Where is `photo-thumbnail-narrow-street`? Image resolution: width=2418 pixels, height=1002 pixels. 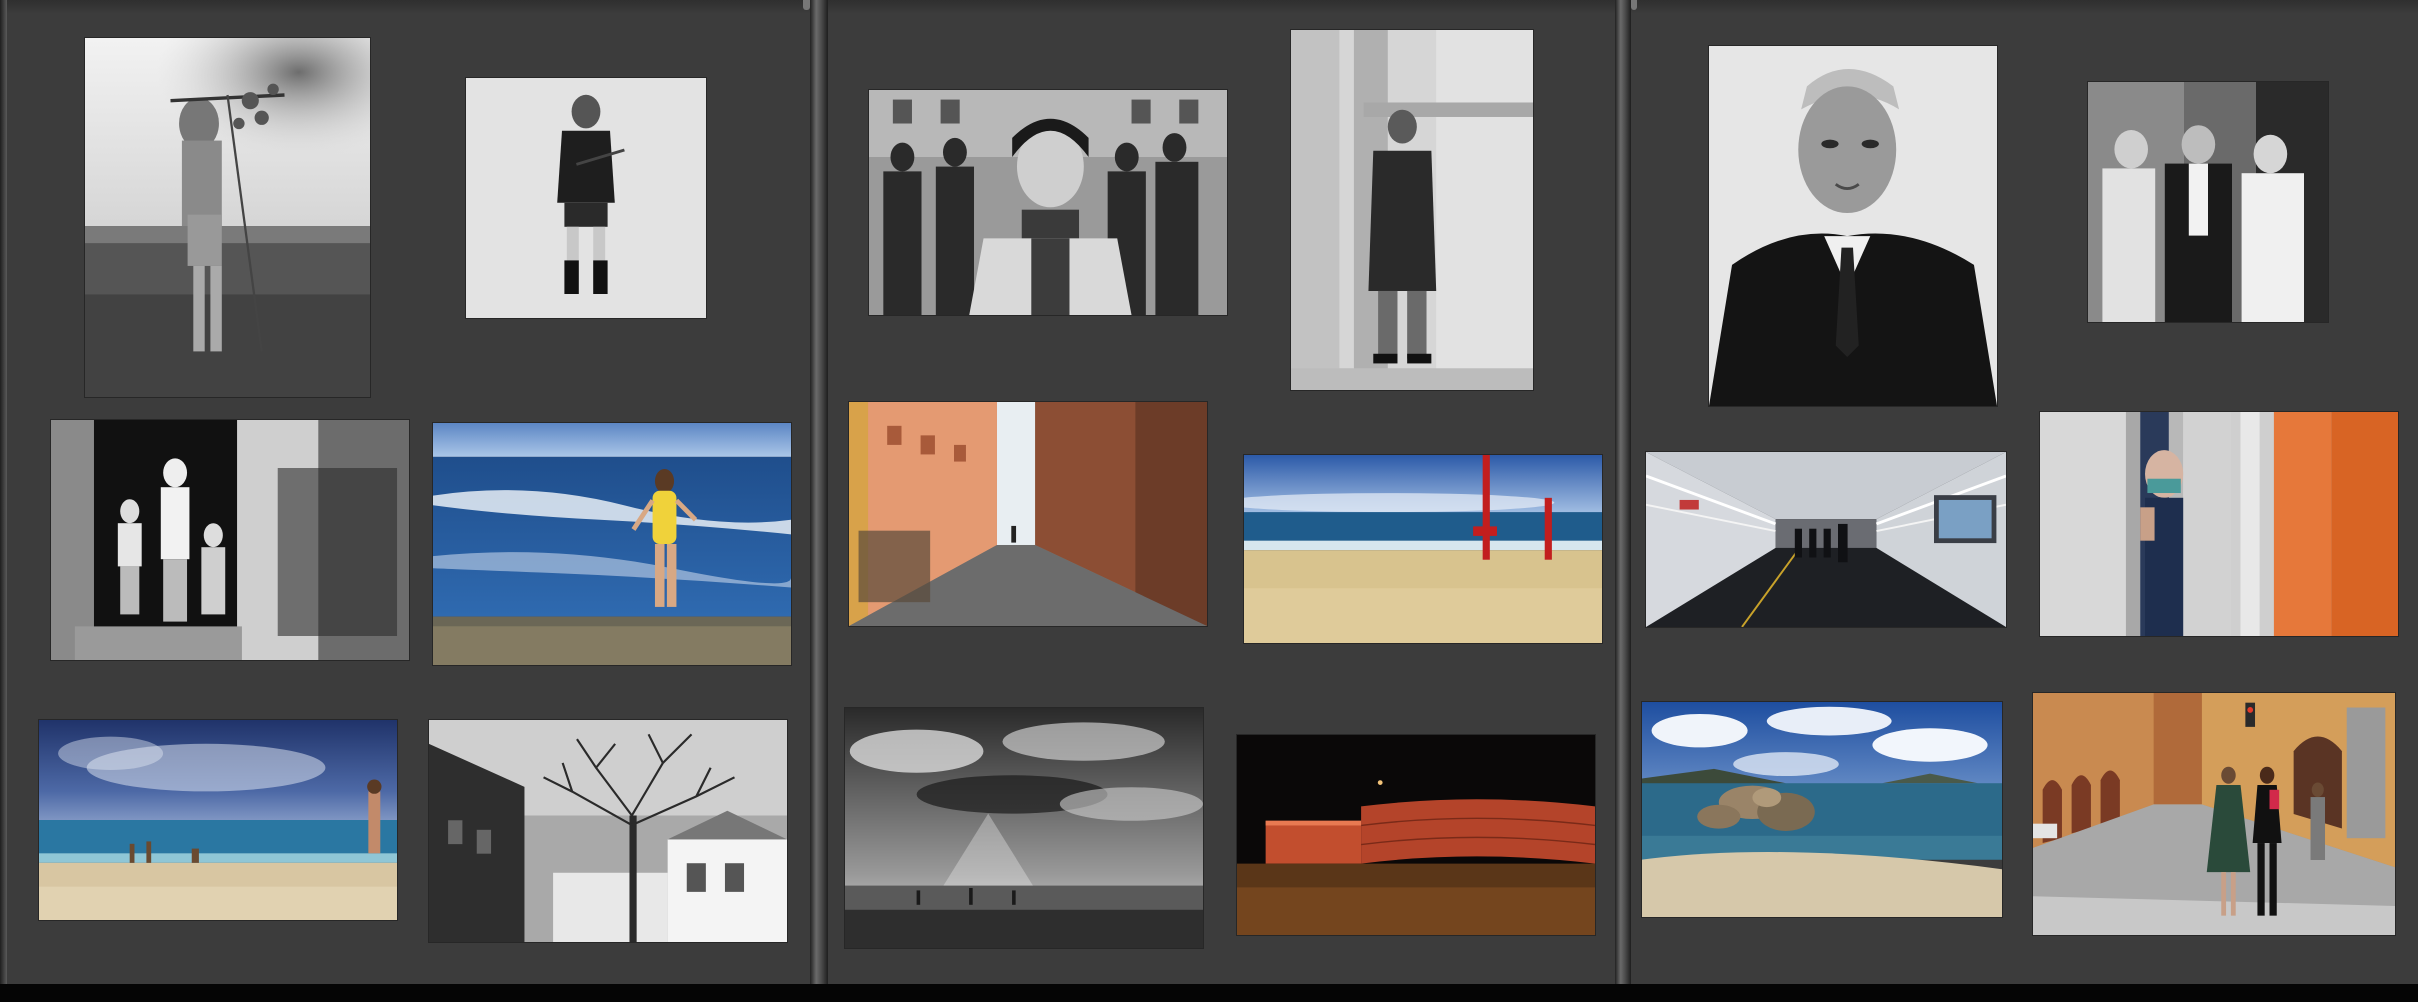 photo-thumbnail-narrow-street is located at coordinates (1028, 514).